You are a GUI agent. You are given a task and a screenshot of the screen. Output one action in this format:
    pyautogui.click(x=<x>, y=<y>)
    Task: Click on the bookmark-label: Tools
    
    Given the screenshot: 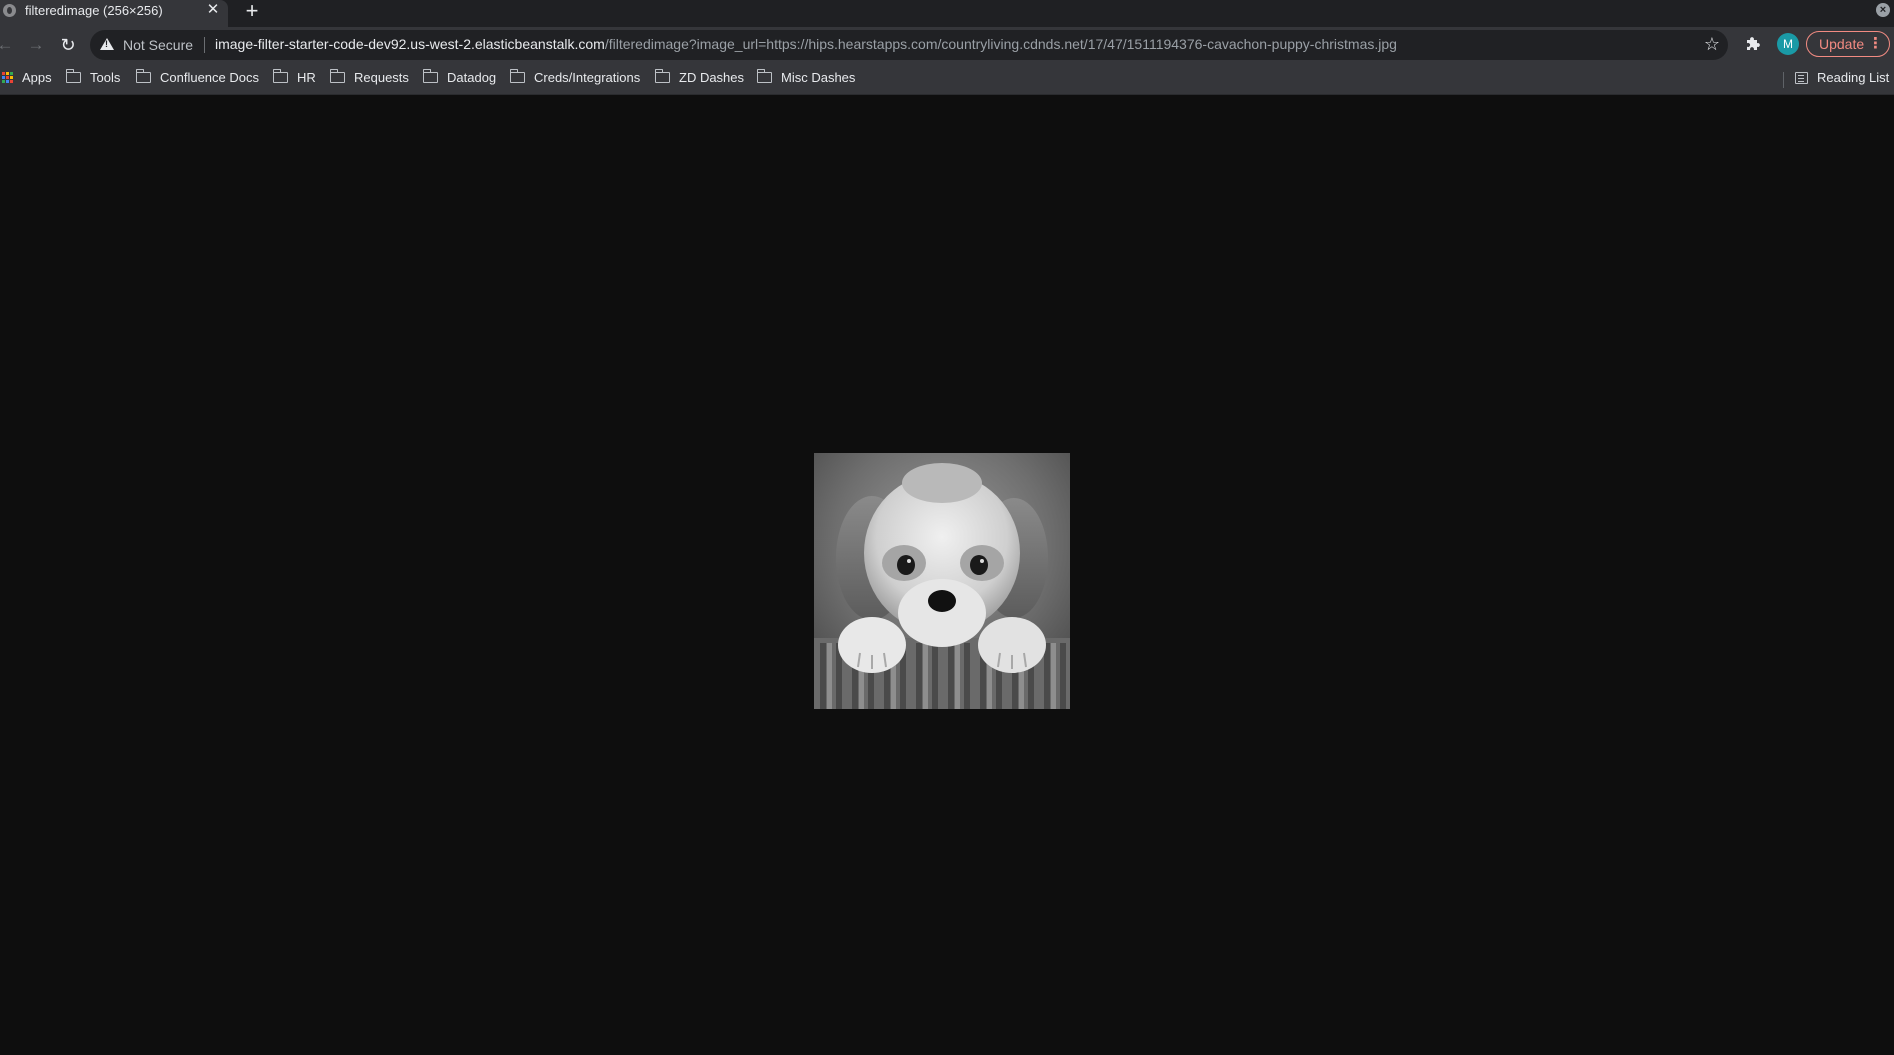 What is the action you would take?
    pyautogui.click(x=105, y=77)
    